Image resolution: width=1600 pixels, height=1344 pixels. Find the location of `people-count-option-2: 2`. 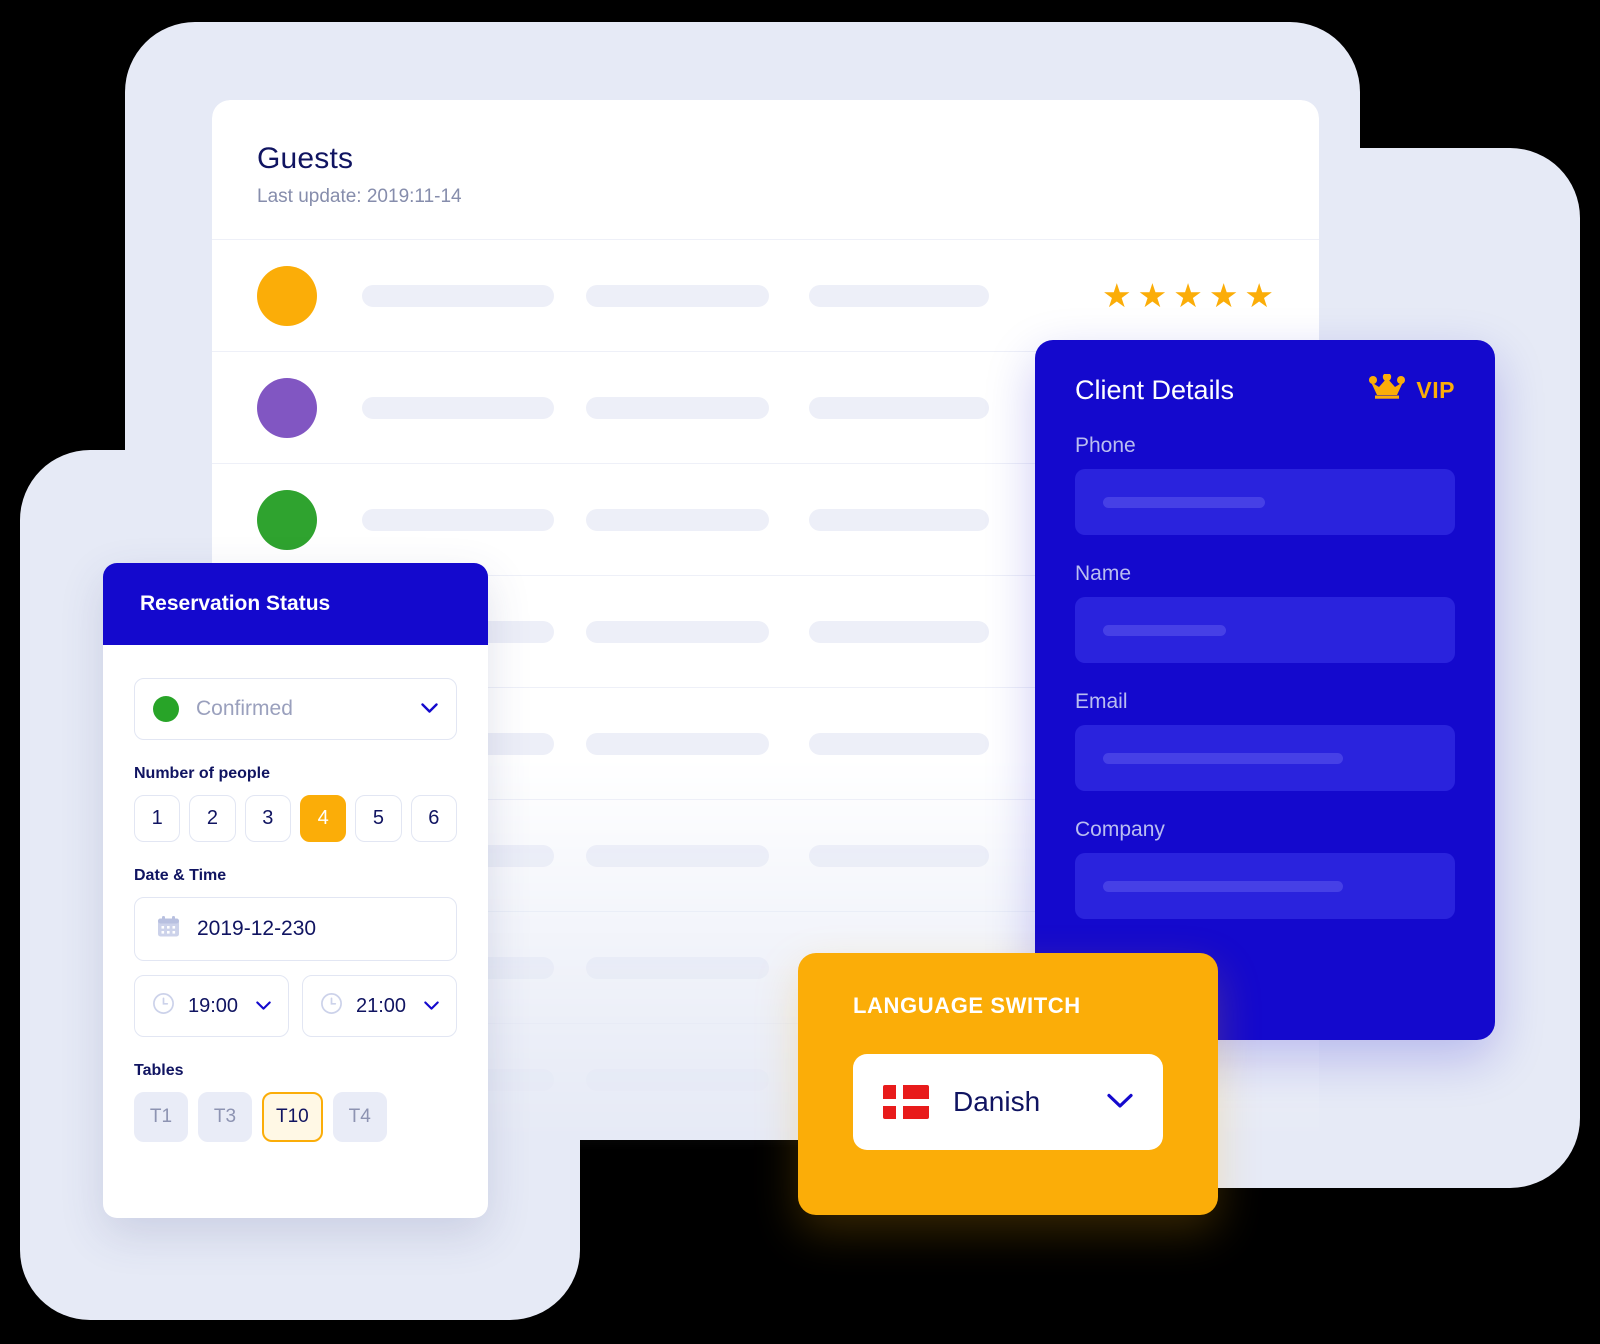

people-count-option-2: 2 is located at coordinates (212, 818).